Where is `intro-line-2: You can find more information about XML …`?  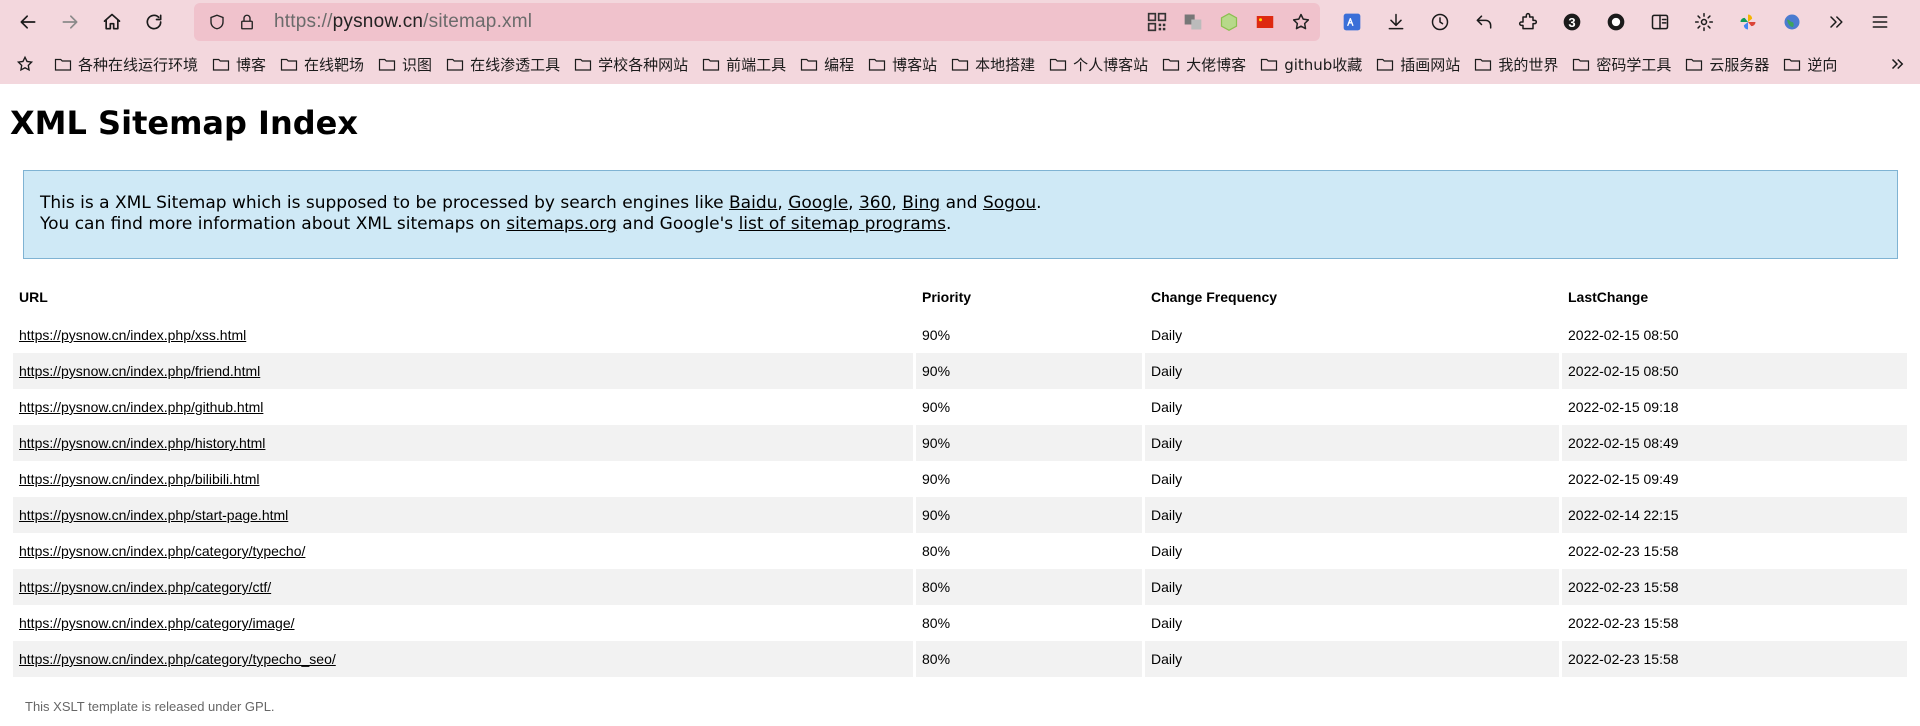
intro-line-2: You can find more information about XML … is located at coordinates (960, 224).